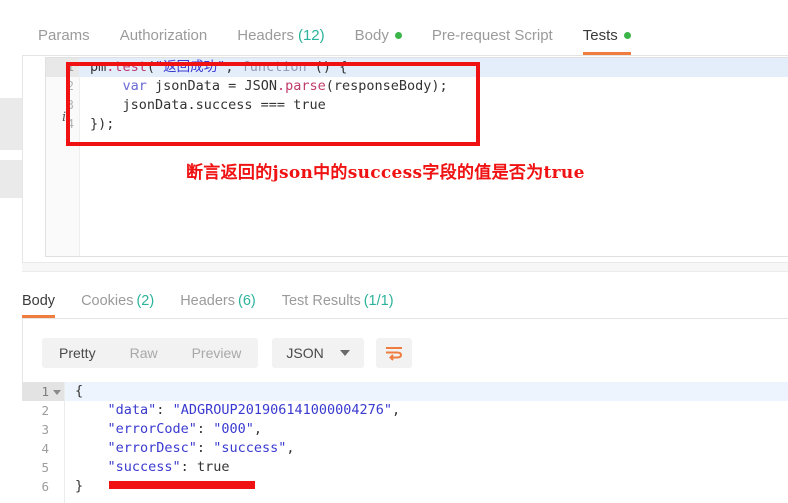 The height and width of the screenshot is (503, 788). I want to click on request-tab-label: Headers, so click(265, 35).